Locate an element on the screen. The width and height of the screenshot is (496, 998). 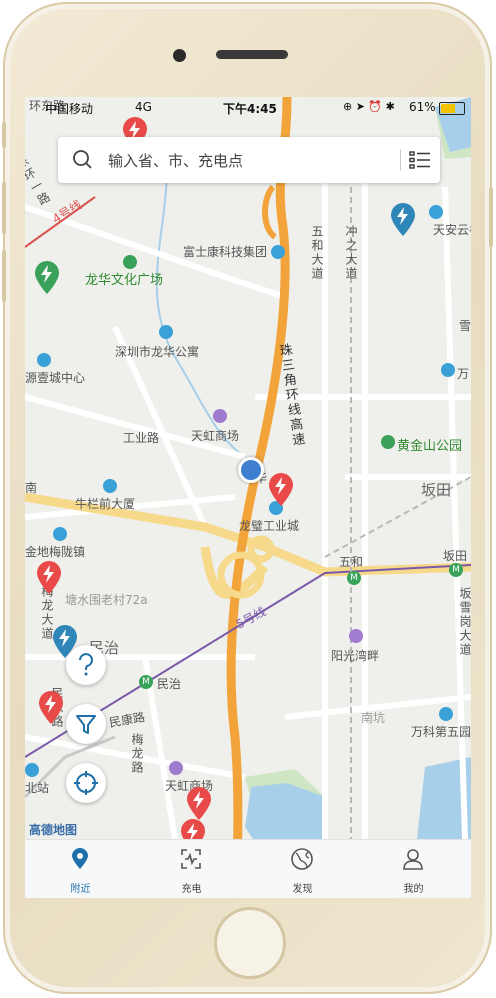
earpiece-speaker is located at coordinates (252, 54).